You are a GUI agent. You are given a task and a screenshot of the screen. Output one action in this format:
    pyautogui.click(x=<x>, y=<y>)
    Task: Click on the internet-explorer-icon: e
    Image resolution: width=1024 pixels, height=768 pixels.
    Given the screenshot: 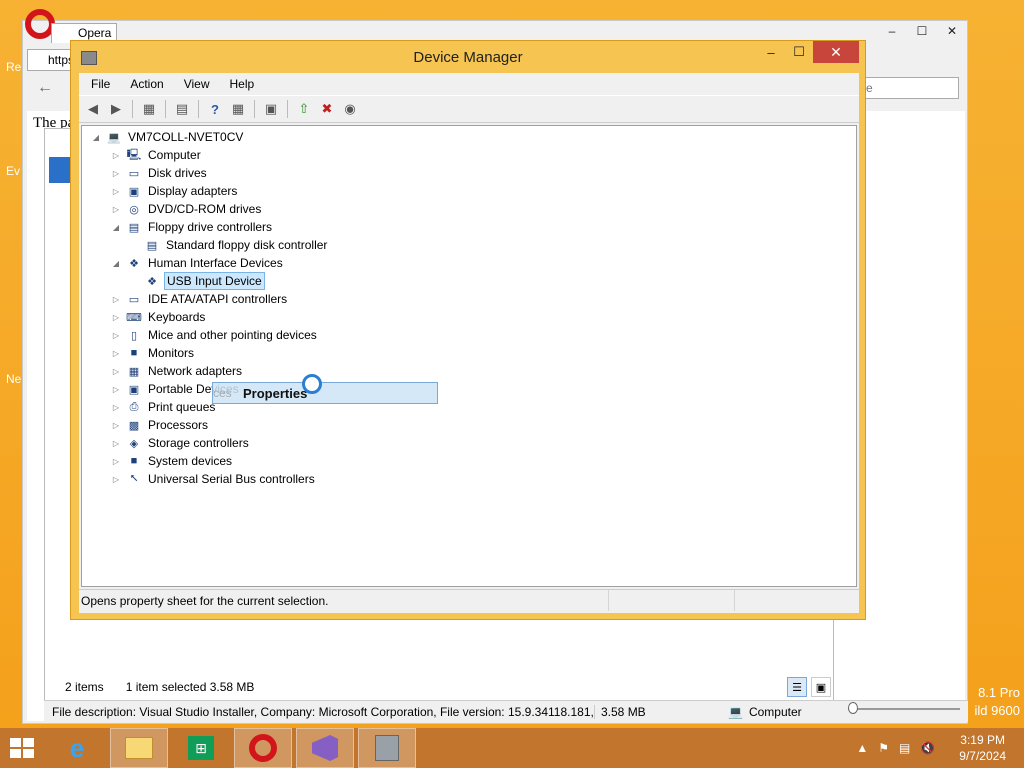 What is the action you would take?
    pyautogui.click(x=77, y=747)
    